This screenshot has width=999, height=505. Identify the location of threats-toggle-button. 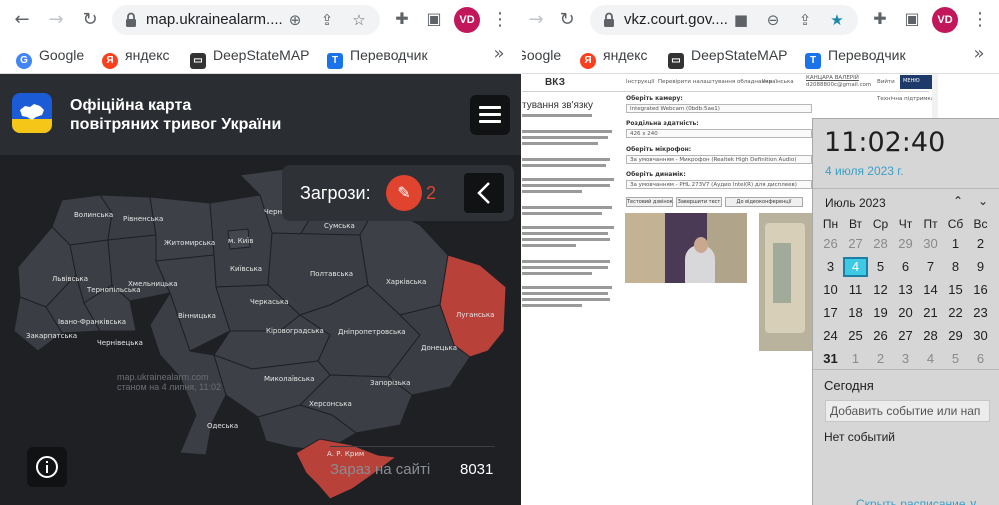
(484, 193).